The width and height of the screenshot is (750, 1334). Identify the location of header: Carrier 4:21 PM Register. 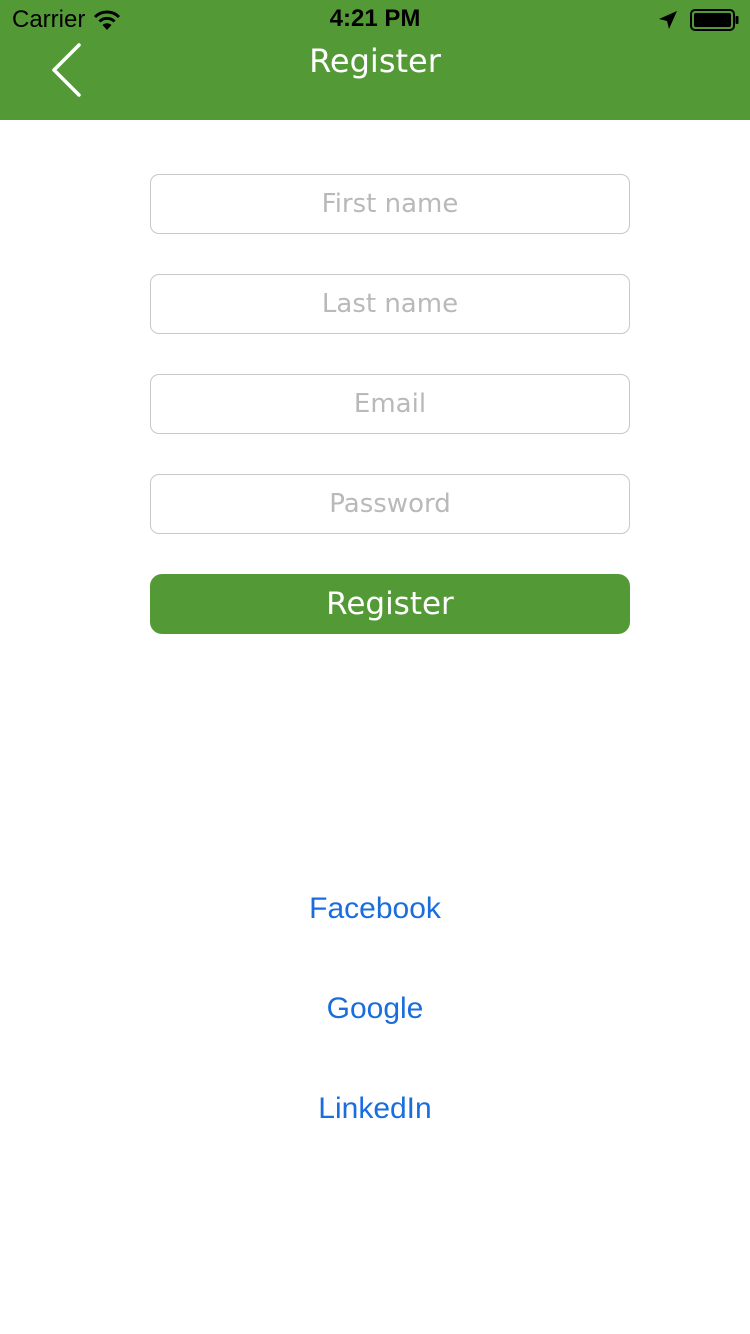
(375, 60).